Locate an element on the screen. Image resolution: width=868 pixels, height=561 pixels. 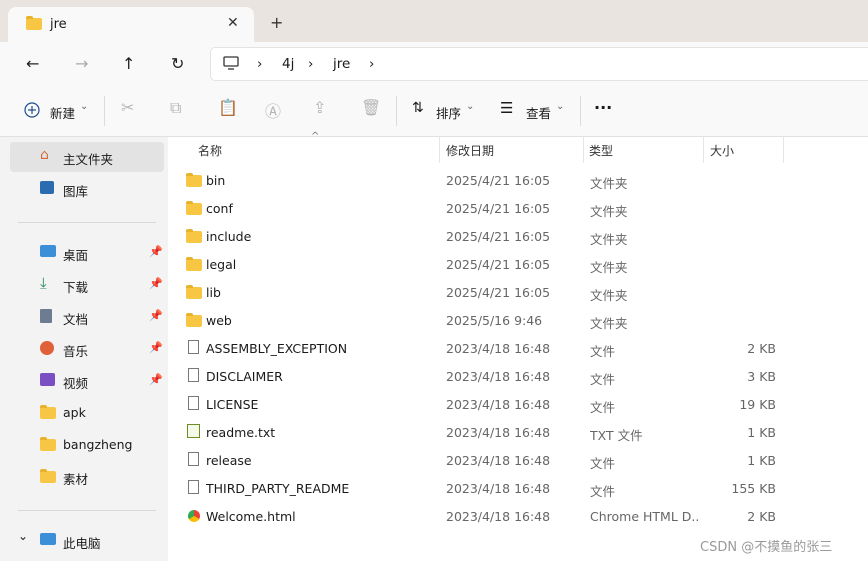
sidebar-item-downloads: ⤓ 下载 📌 is located at coordinates (87, 285).